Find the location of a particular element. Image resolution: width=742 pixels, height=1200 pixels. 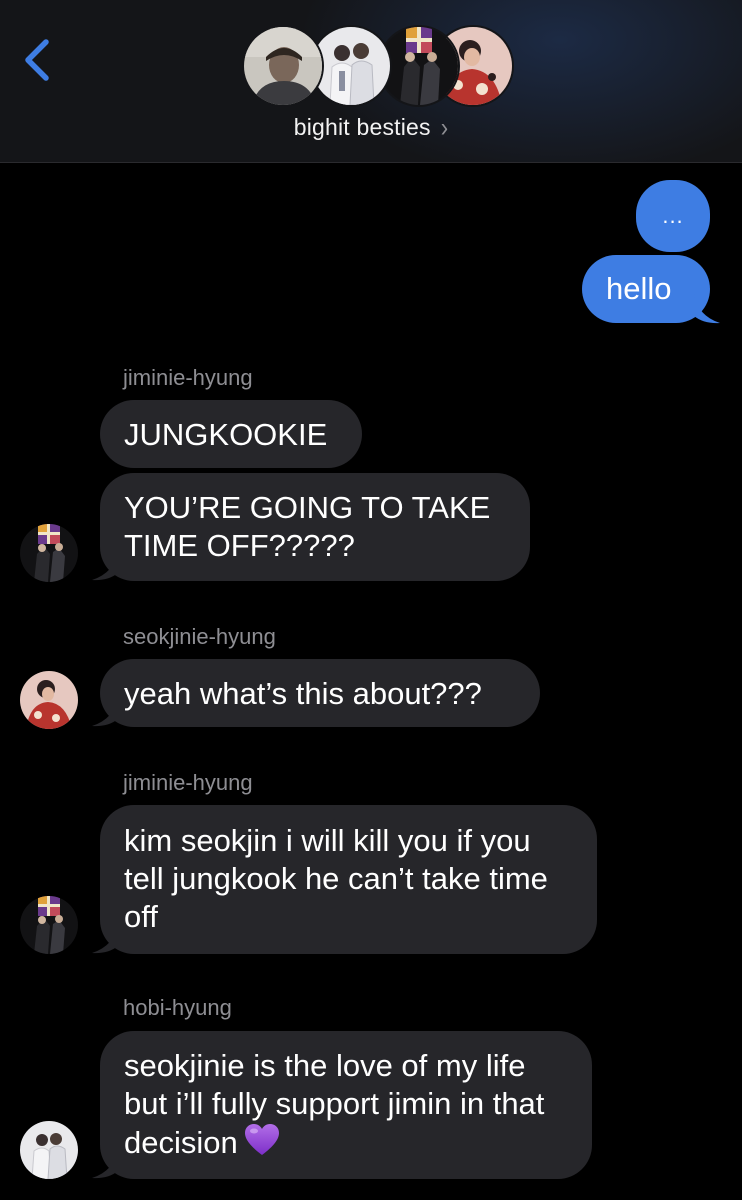

message-text: YOU’RE GOING TO TAKE TIME OFF????? is located at coordinates (307, 526).